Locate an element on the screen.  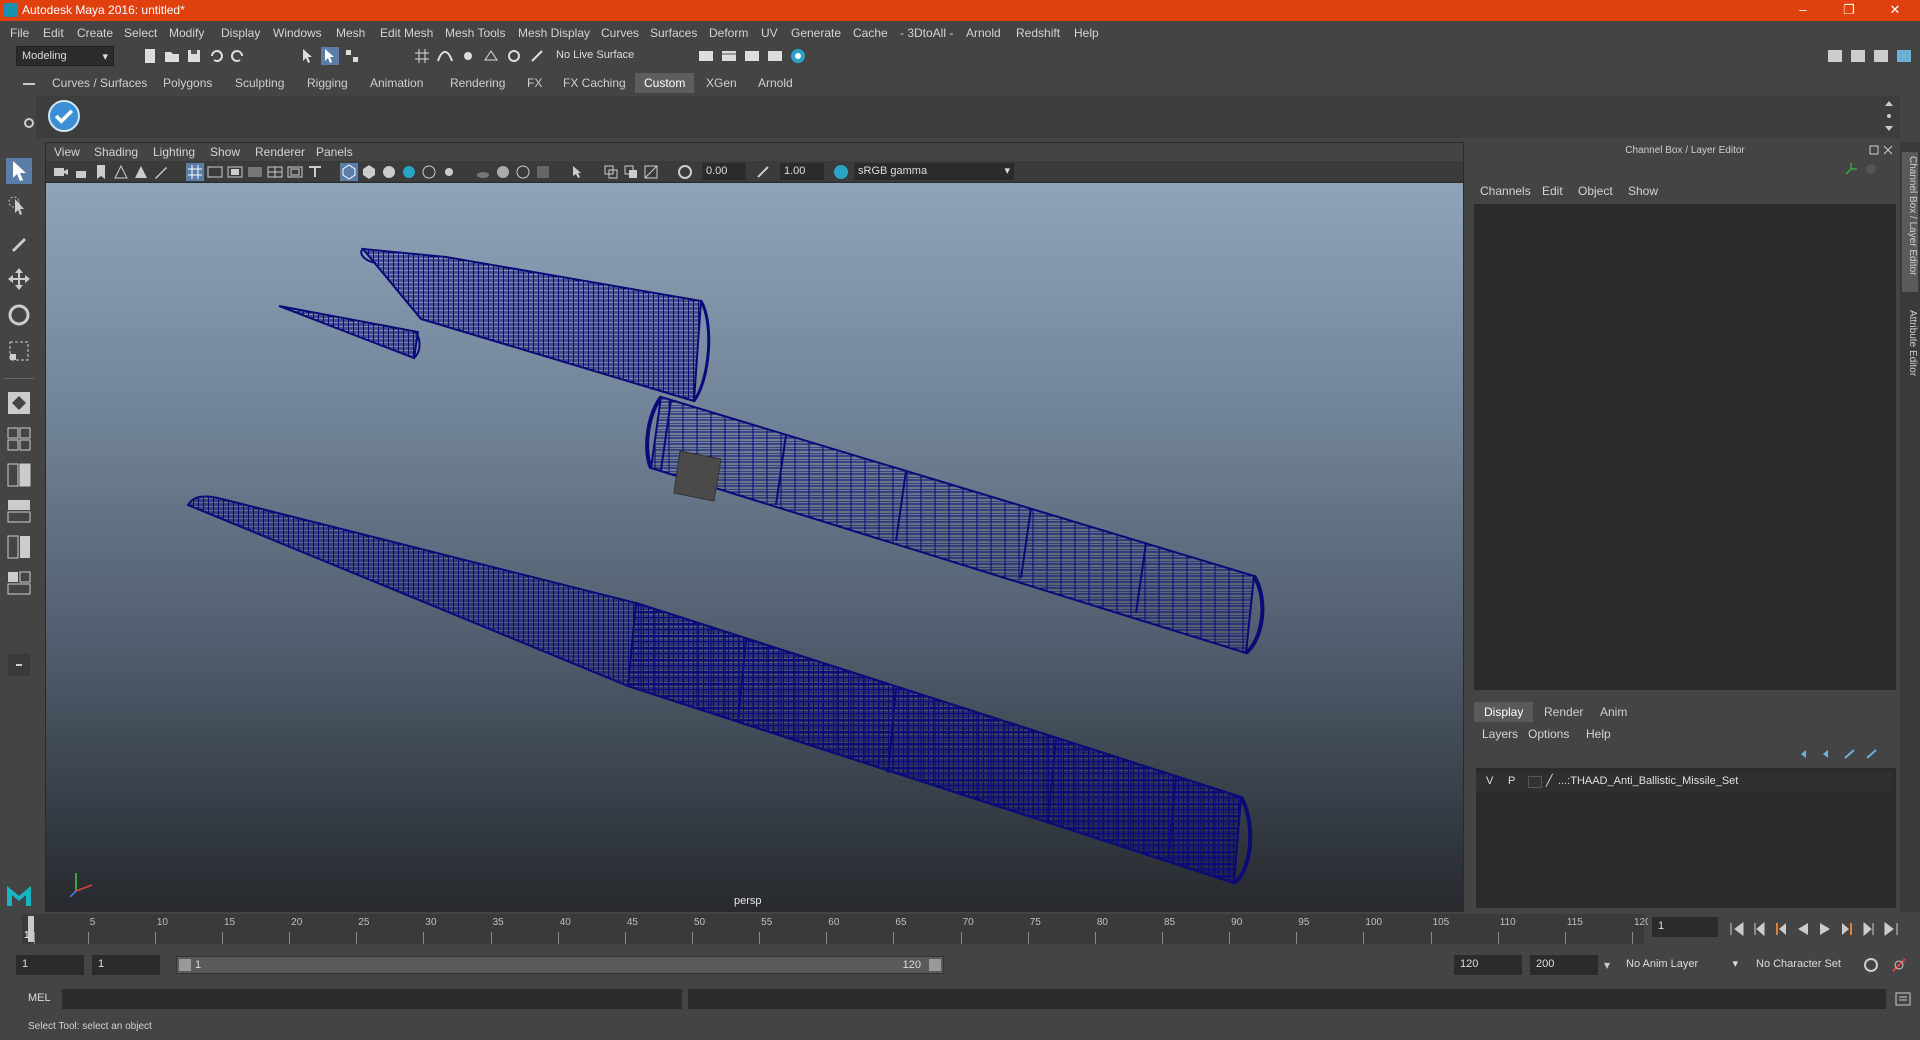
go-to-end-icon is located at coordinates (1891, 929).